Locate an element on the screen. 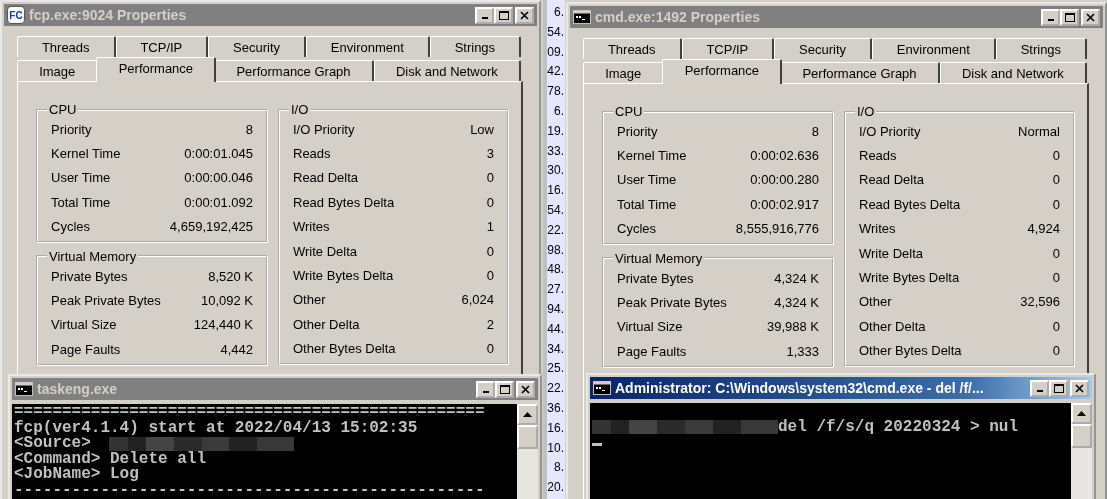  list-value: 16. is located at coordinates (556, 428).